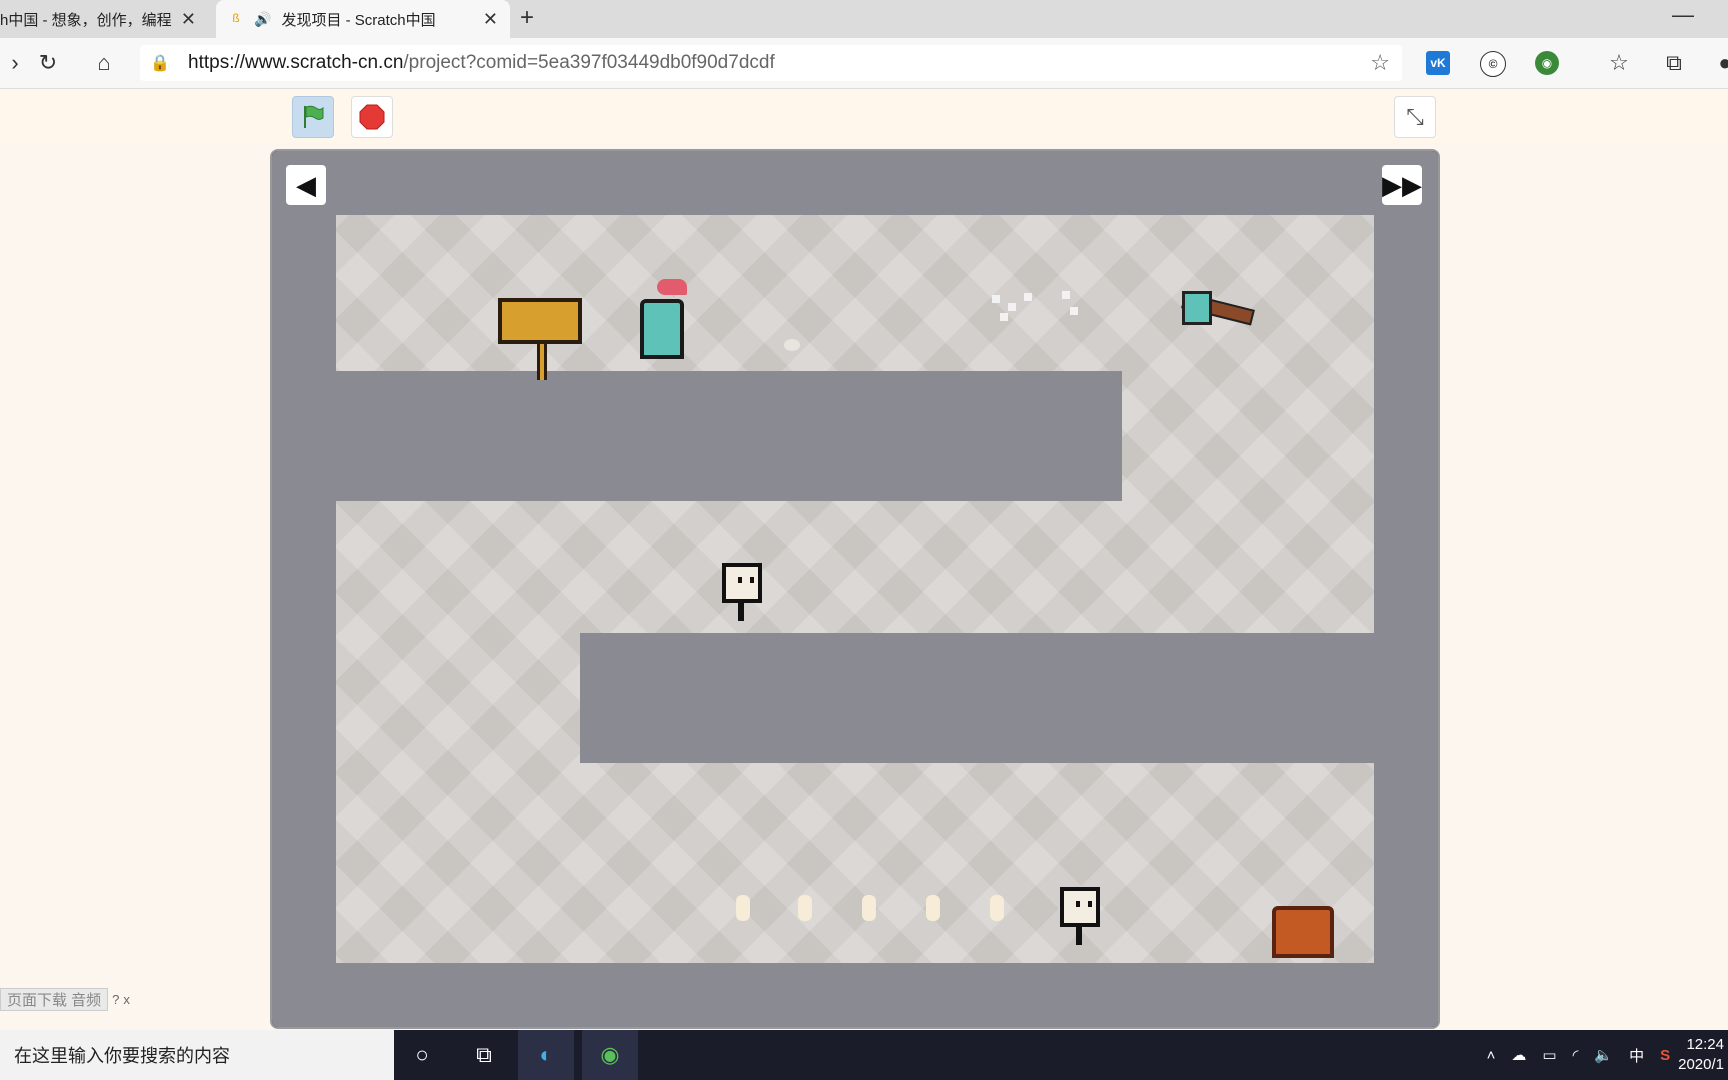  I want to click on profile-avatar: ●, so click(1719, 63).